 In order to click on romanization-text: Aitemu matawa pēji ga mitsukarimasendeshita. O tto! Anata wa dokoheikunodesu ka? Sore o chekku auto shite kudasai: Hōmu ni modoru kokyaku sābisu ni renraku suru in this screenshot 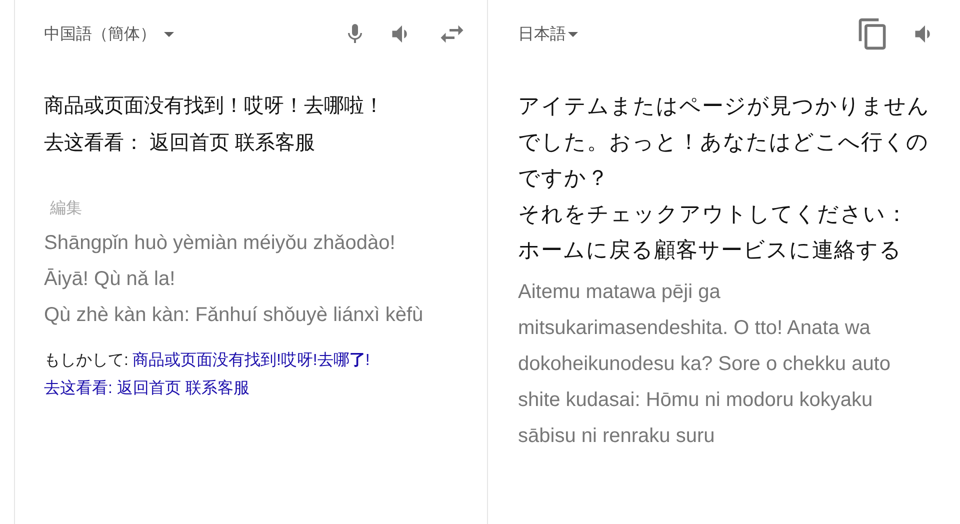, I will do `click(705, 364)`.